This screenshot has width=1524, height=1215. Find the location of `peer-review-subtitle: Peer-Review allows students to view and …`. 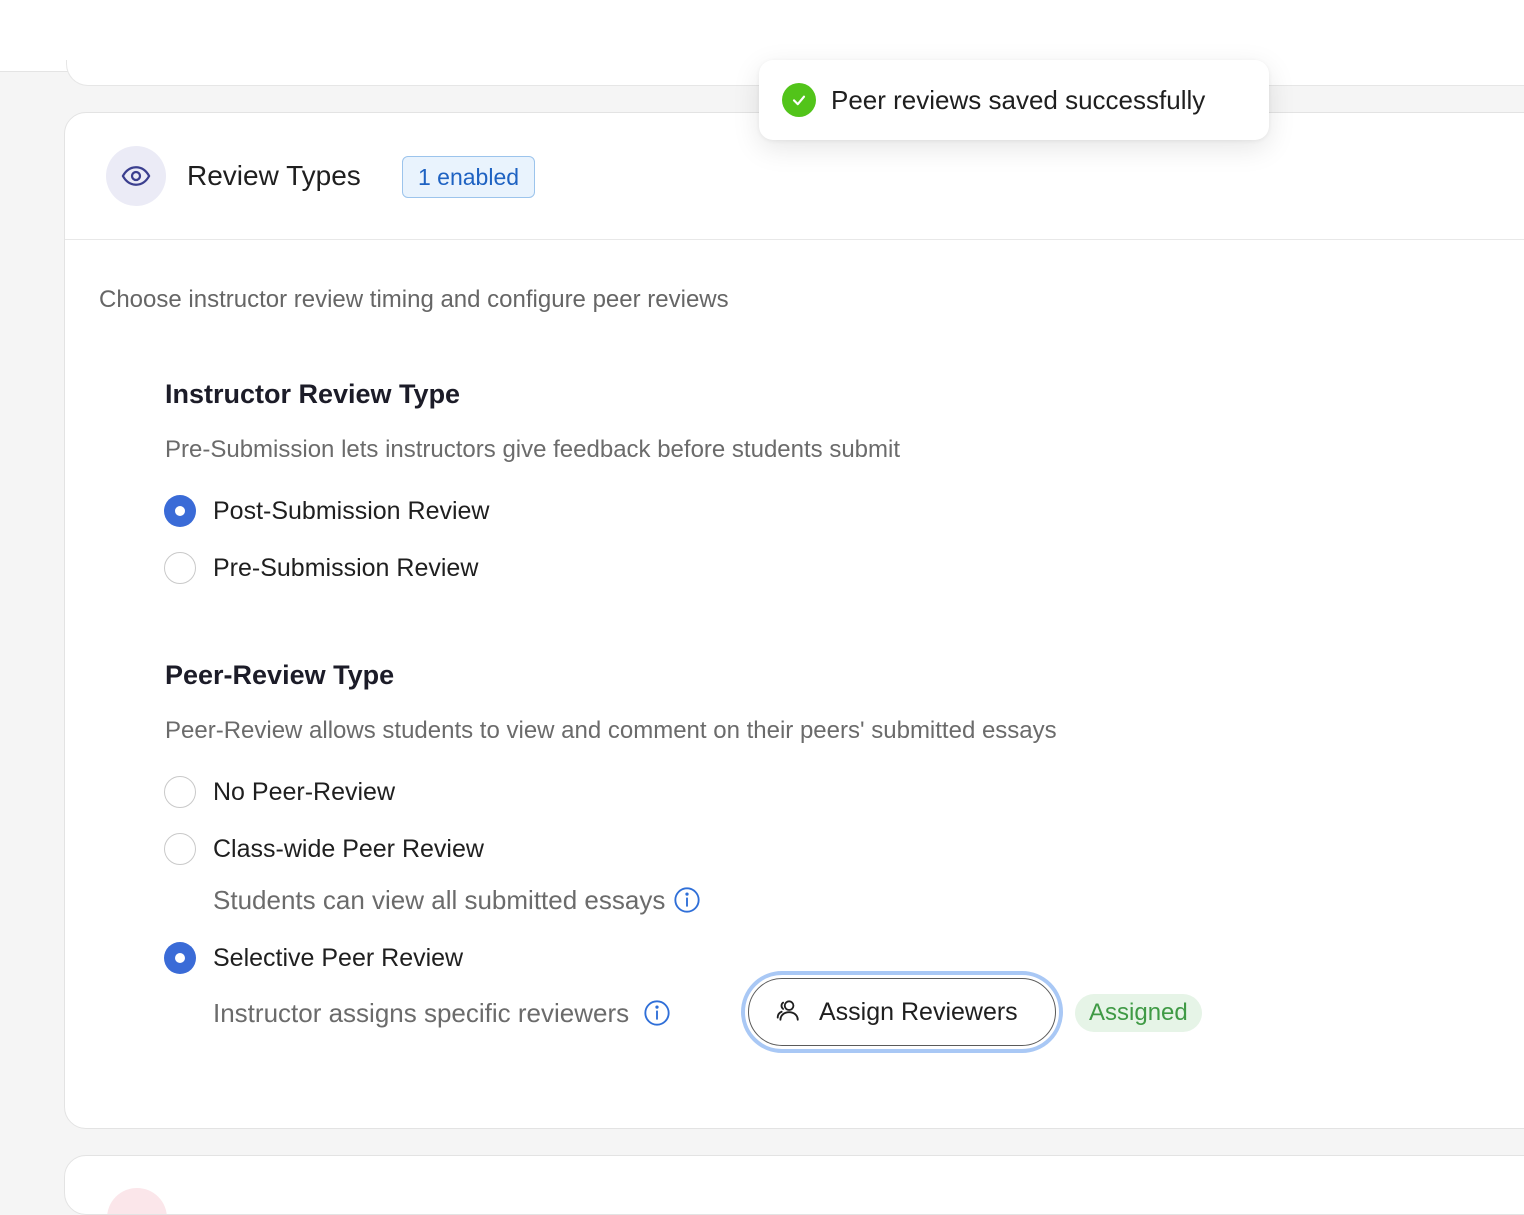

peer-review-subtitle: Peer-Review allows students to view and … is located at coordinates (611, 730).